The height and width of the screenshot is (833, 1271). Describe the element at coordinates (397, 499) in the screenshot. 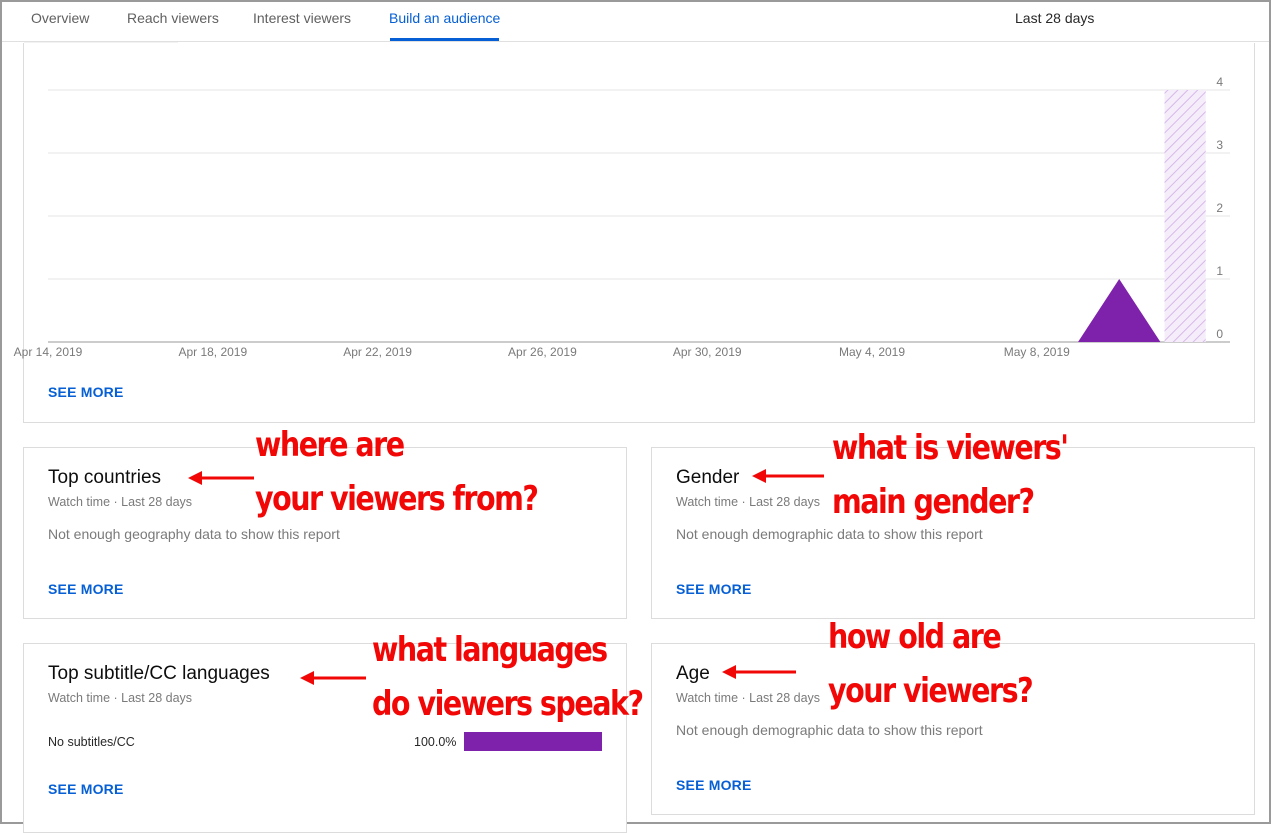

I see `annotation-countries-line-2: your viewers from?` at that location.